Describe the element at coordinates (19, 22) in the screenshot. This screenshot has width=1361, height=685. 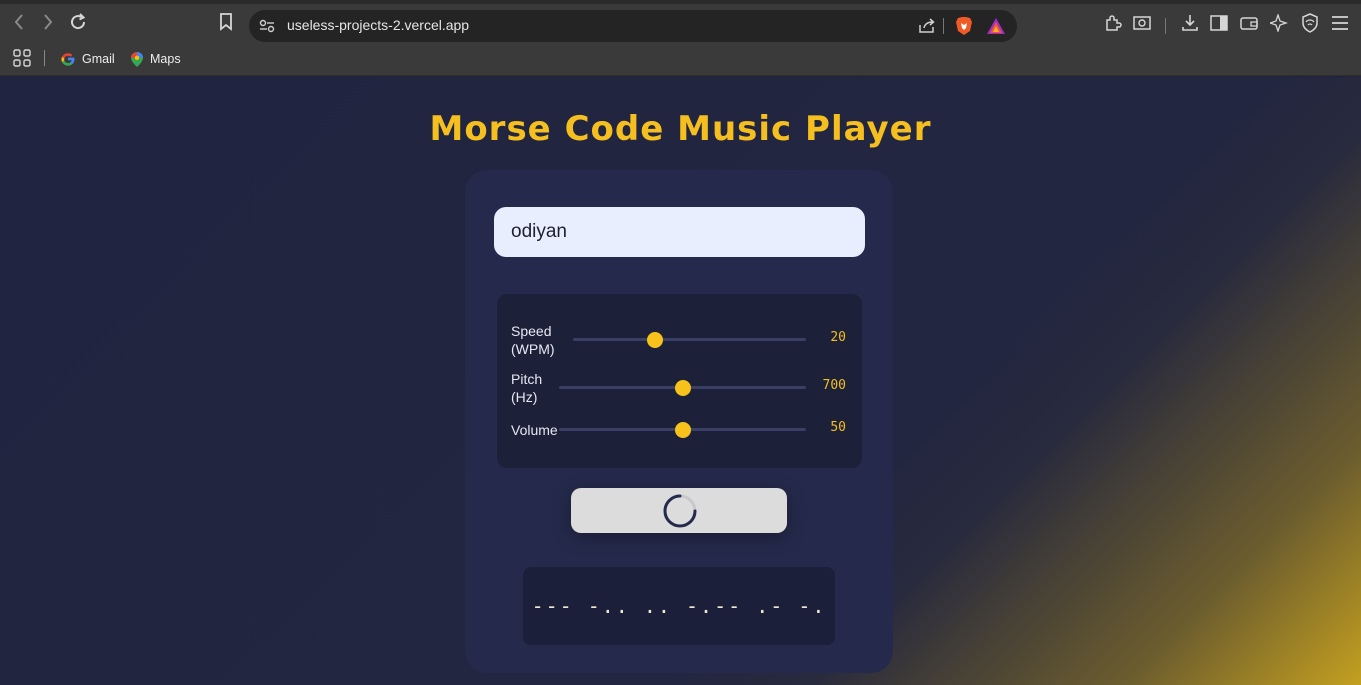
I see `back-icon` at that location.